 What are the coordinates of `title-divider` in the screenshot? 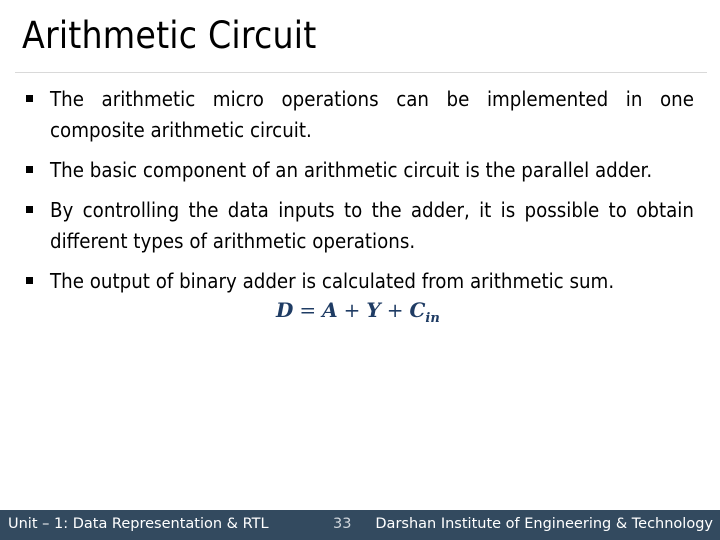 It's located at (361, 72).